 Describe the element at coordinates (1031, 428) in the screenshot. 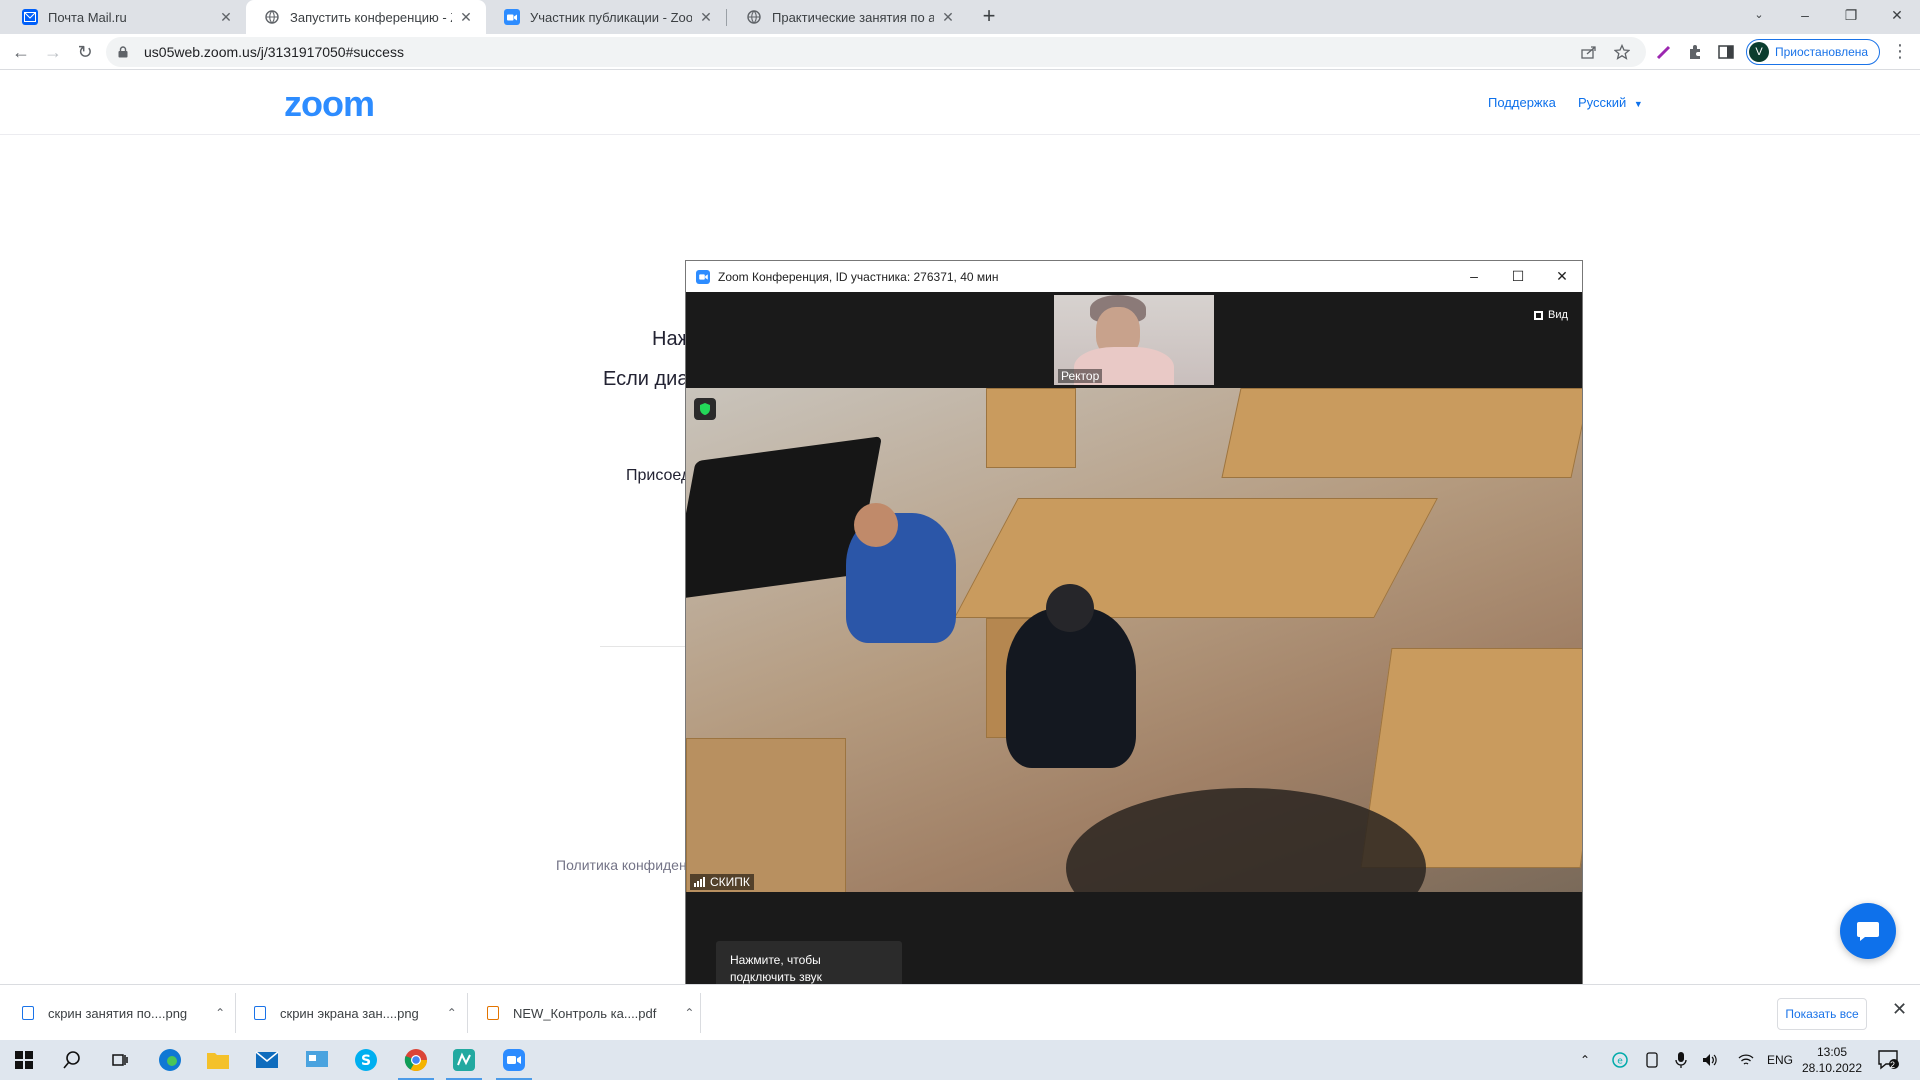

I see `desk-small` at that location.